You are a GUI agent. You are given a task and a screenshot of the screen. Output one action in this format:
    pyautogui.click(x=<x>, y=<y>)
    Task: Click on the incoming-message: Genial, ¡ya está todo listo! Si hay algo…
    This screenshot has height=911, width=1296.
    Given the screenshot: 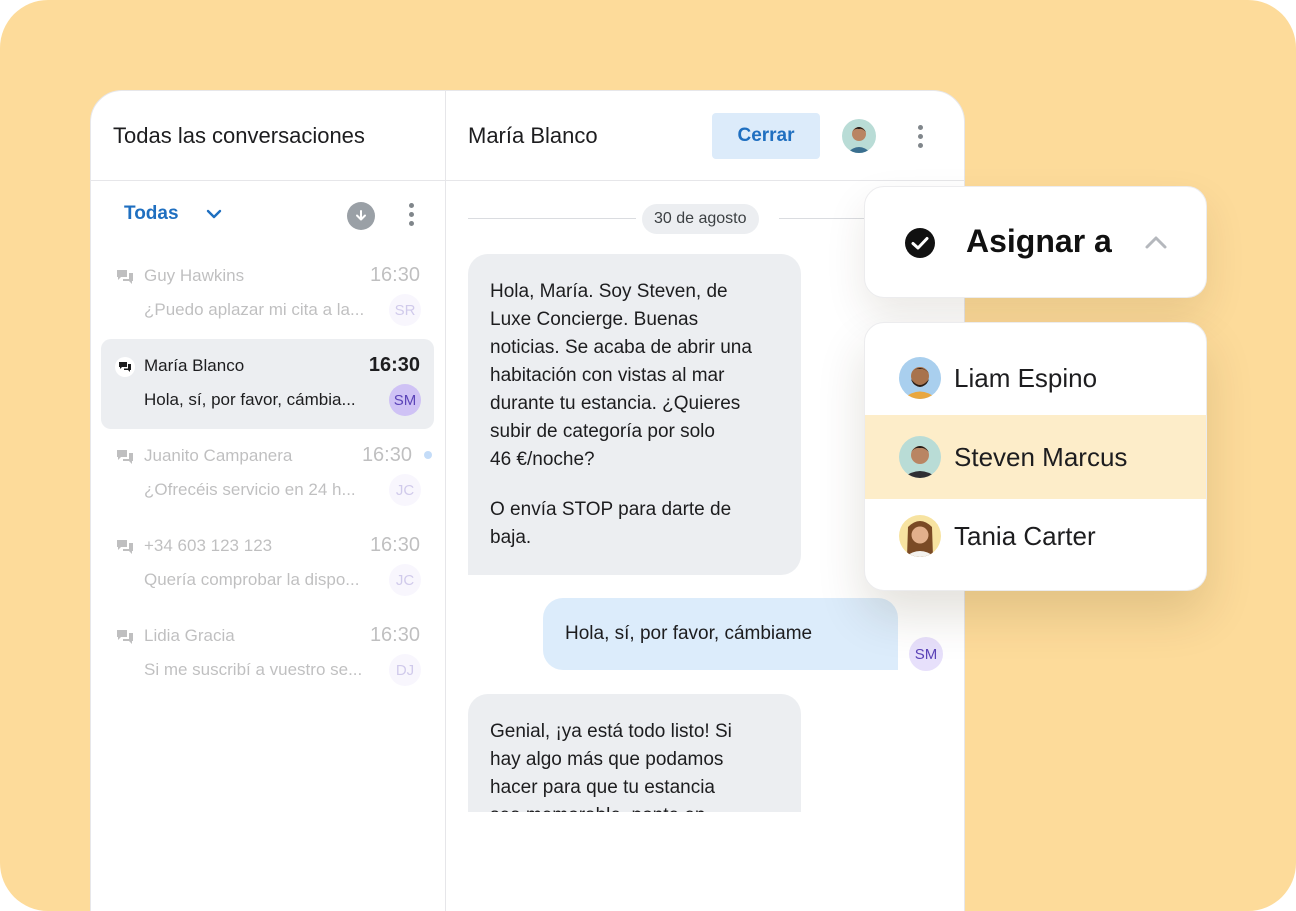 What is the action you would take?
    pyautogui.click(x=634, y=753)
    